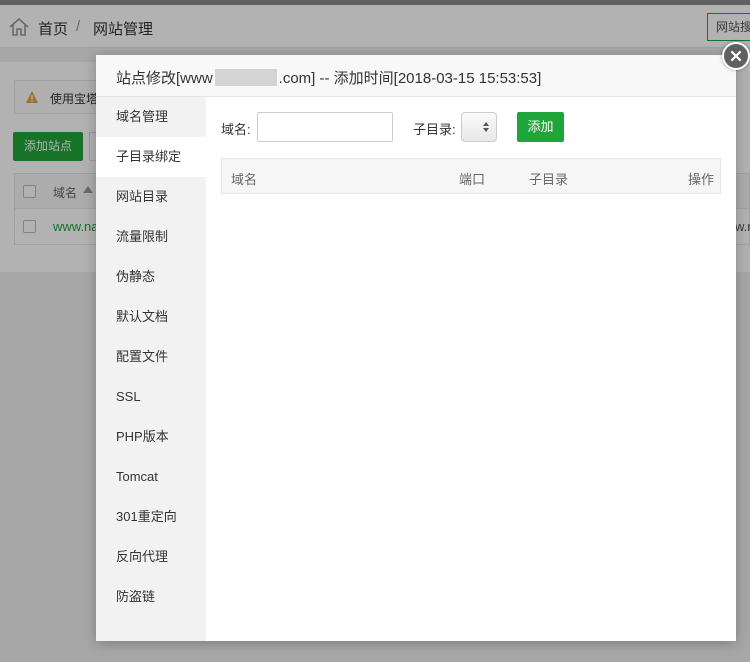  I want to click on close-dialog-button, so click(736, 56).